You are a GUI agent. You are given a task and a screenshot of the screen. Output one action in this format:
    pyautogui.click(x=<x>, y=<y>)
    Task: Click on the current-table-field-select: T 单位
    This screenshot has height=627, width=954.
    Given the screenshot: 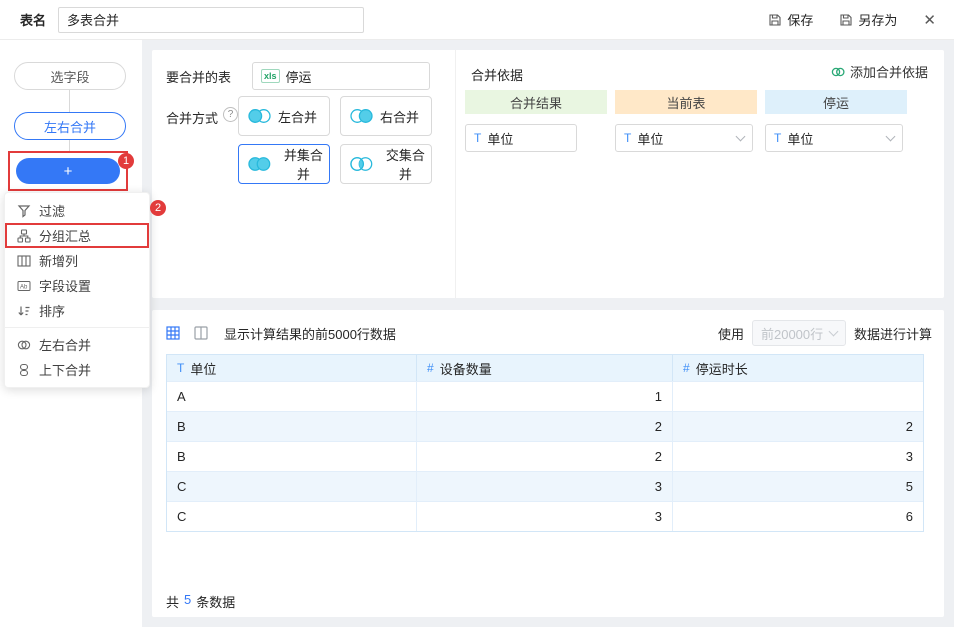 What is the action you would take?
    pyautogui.click(x=684, y=138)
    